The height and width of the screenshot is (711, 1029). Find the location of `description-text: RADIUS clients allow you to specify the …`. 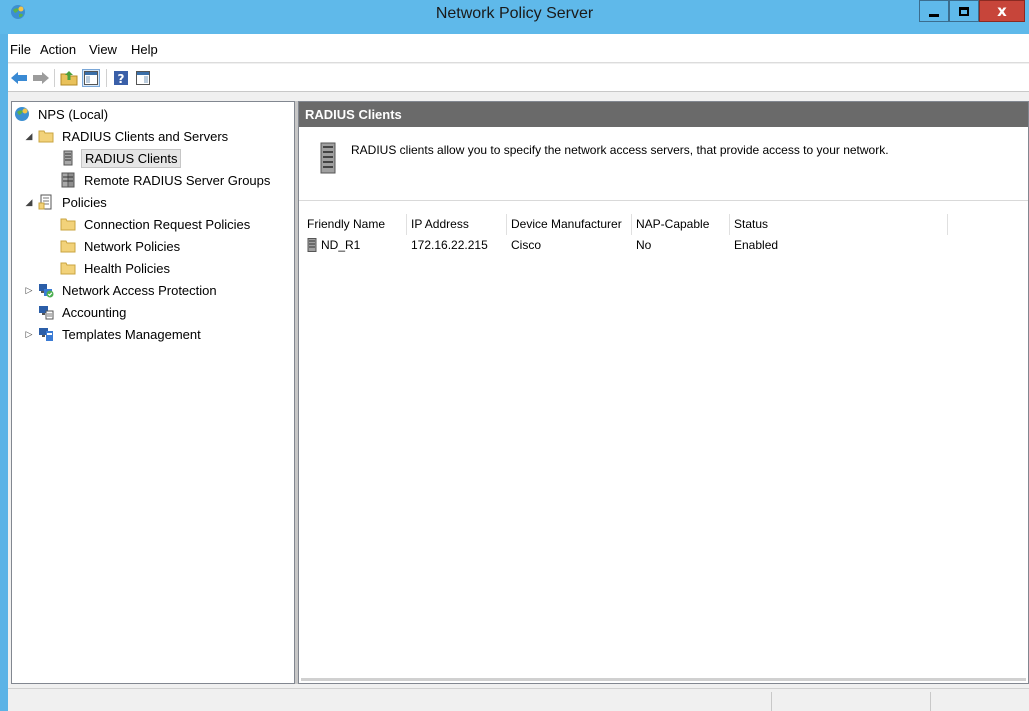

description-text: RADIUS clients allow you to specify the … is located at coordinates (620, 150).